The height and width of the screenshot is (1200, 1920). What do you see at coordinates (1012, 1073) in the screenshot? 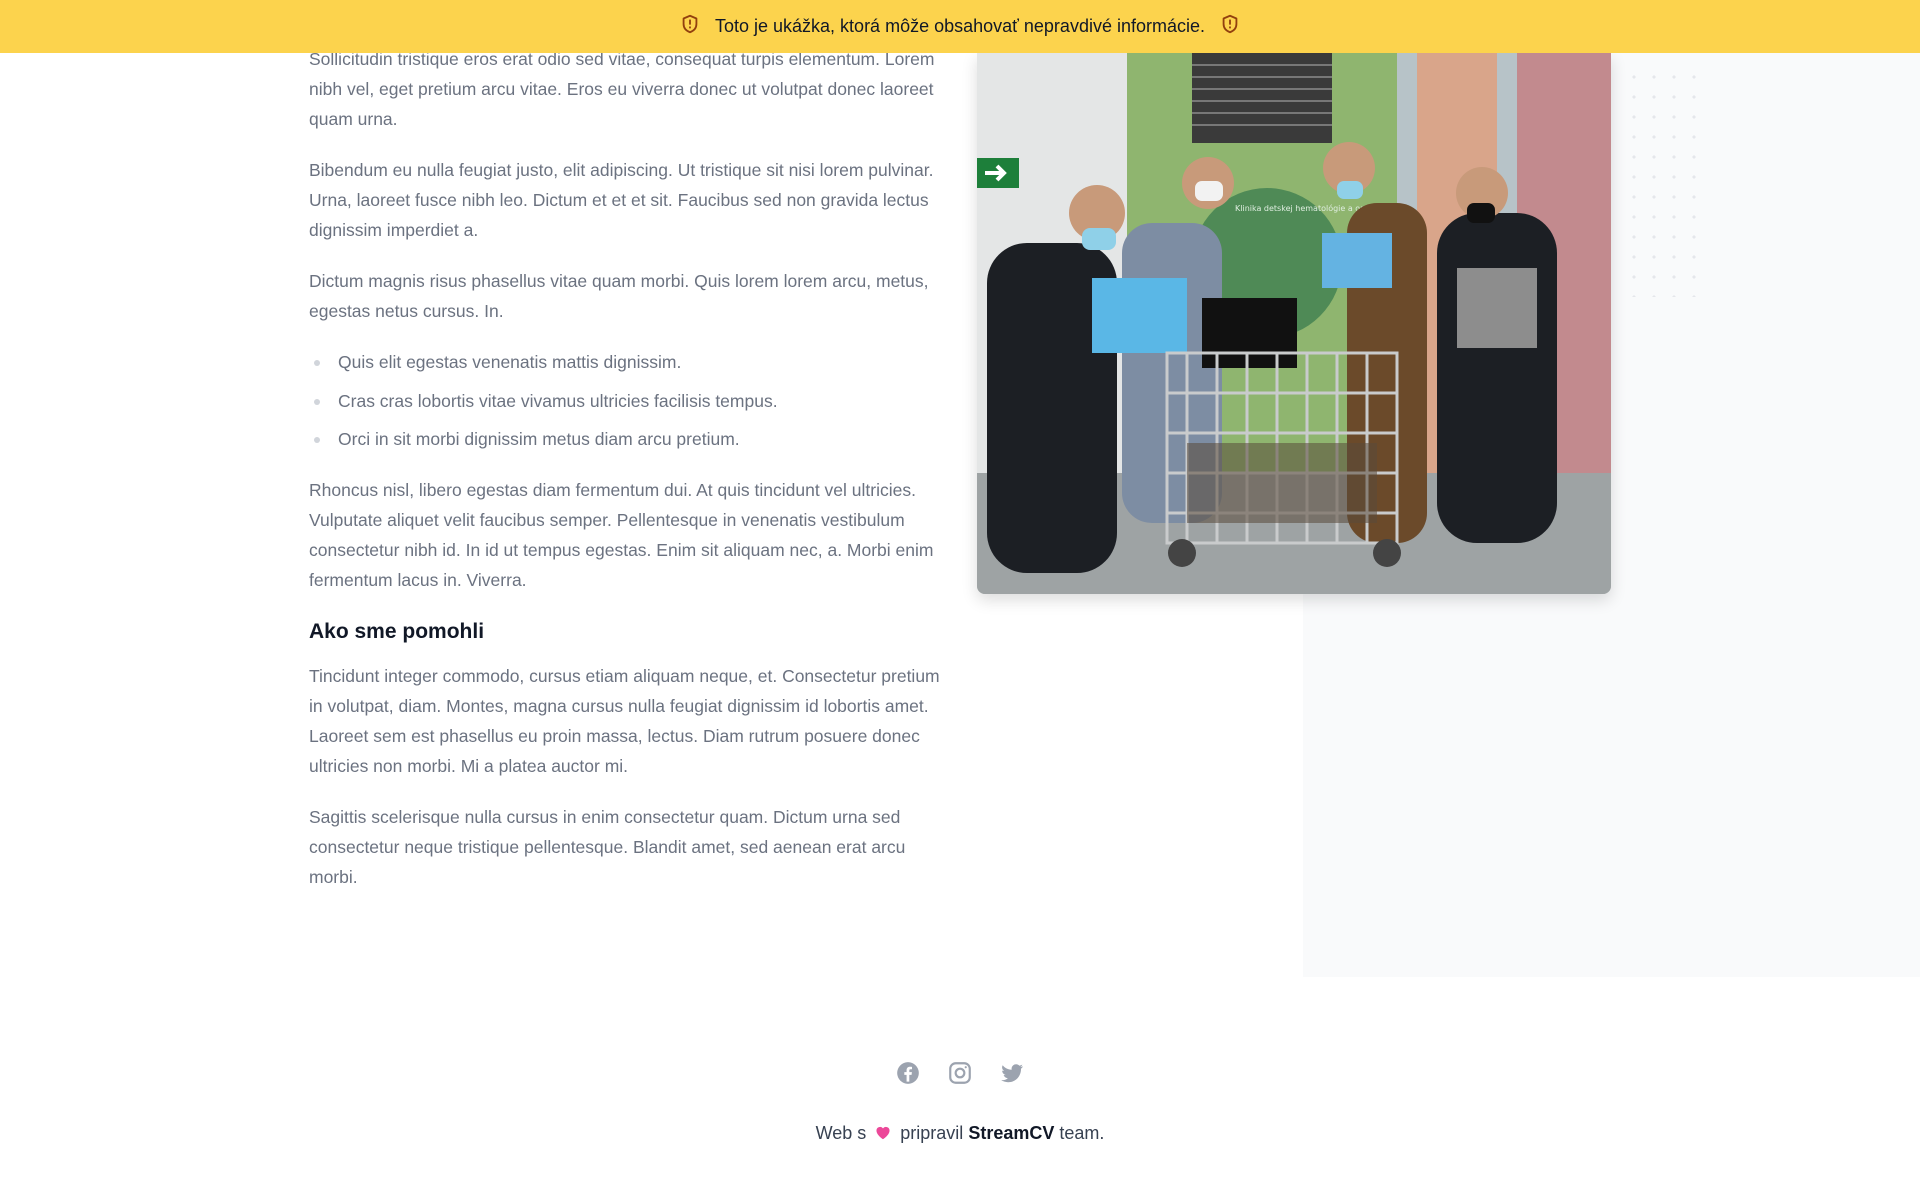
I see `twitter-link` at bounding box center [1012, 1073].